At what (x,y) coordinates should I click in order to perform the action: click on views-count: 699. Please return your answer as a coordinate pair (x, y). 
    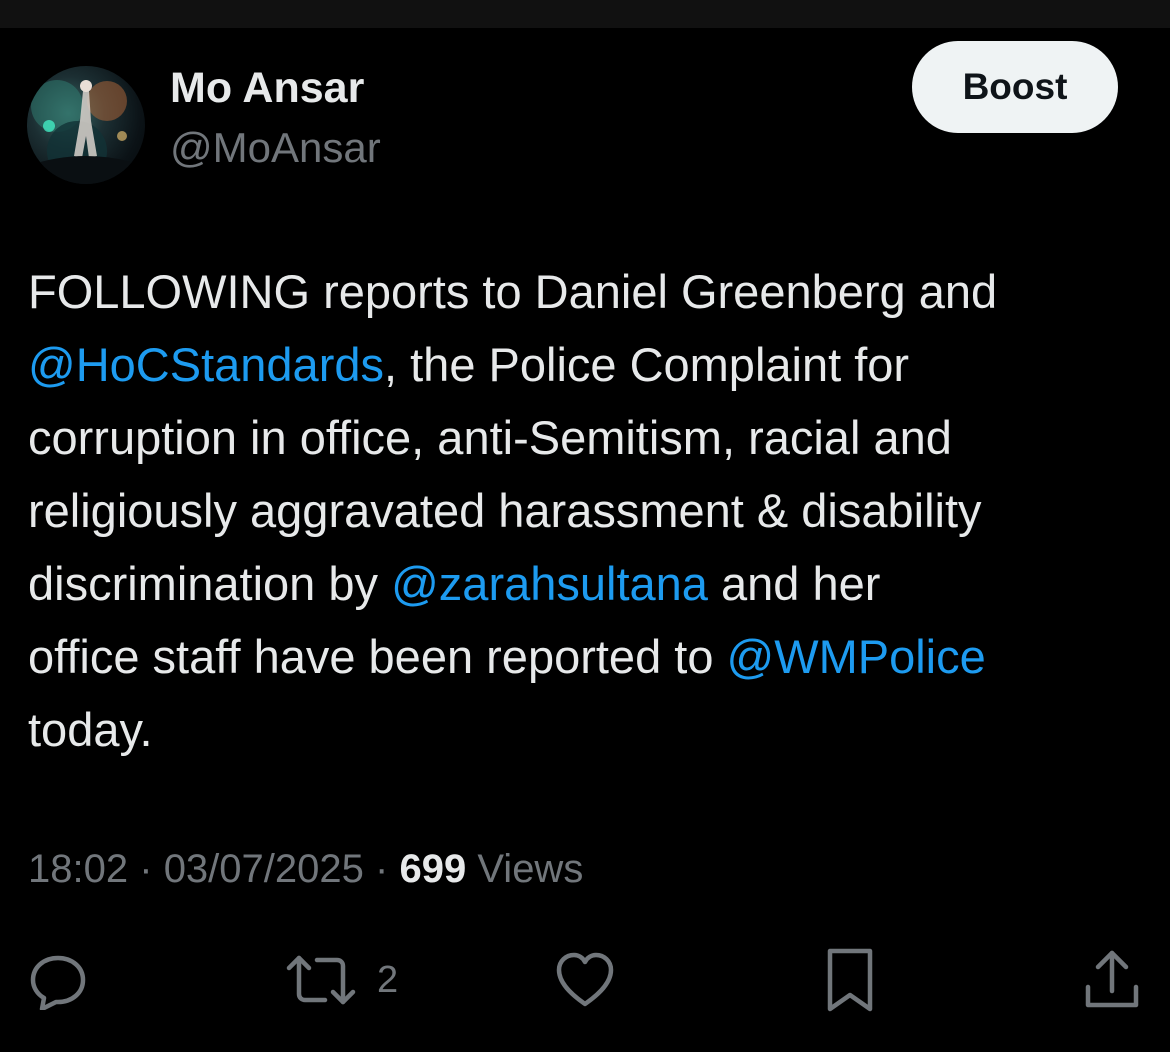
    Looking at the image, I should click on (432, 869).